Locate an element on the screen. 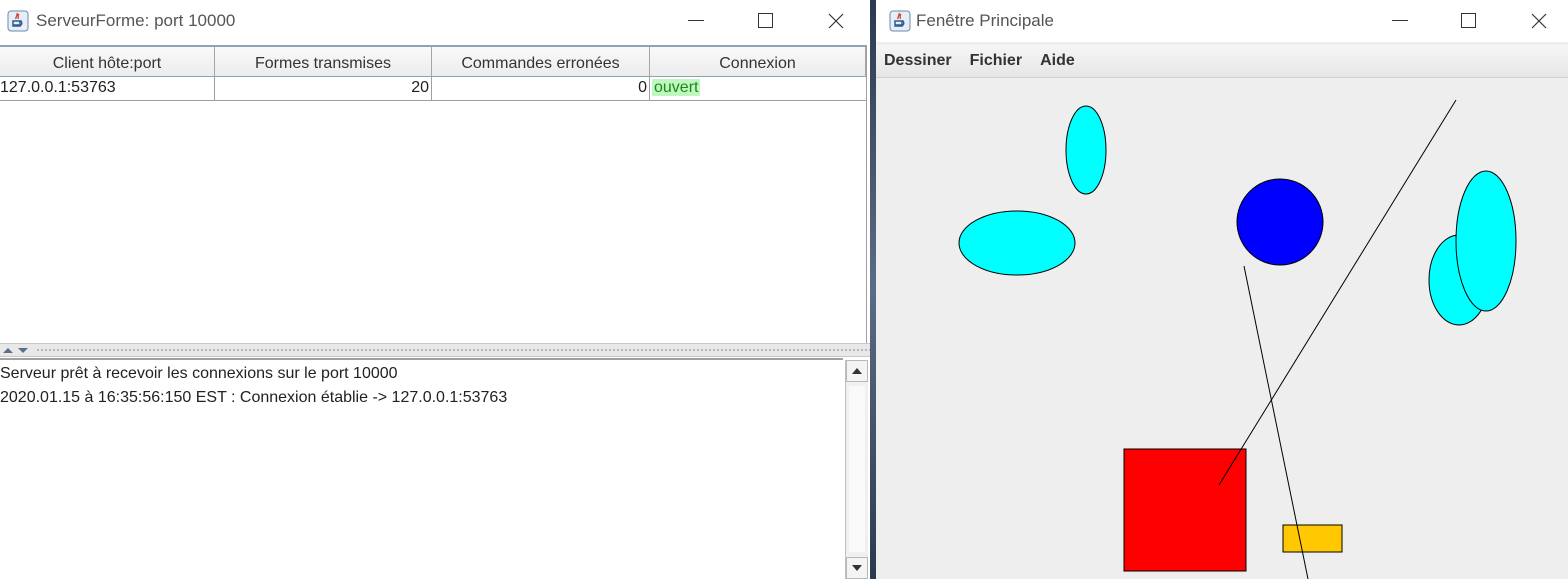  cell-client: 127.0.0.1:53763 is located at coordinates (107, 88).